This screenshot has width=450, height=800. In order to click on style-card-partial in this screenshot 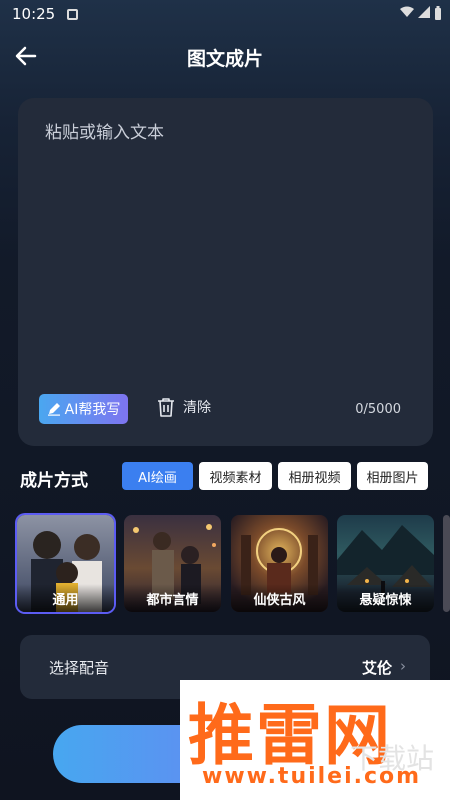, I will do `click(446, 563)`.